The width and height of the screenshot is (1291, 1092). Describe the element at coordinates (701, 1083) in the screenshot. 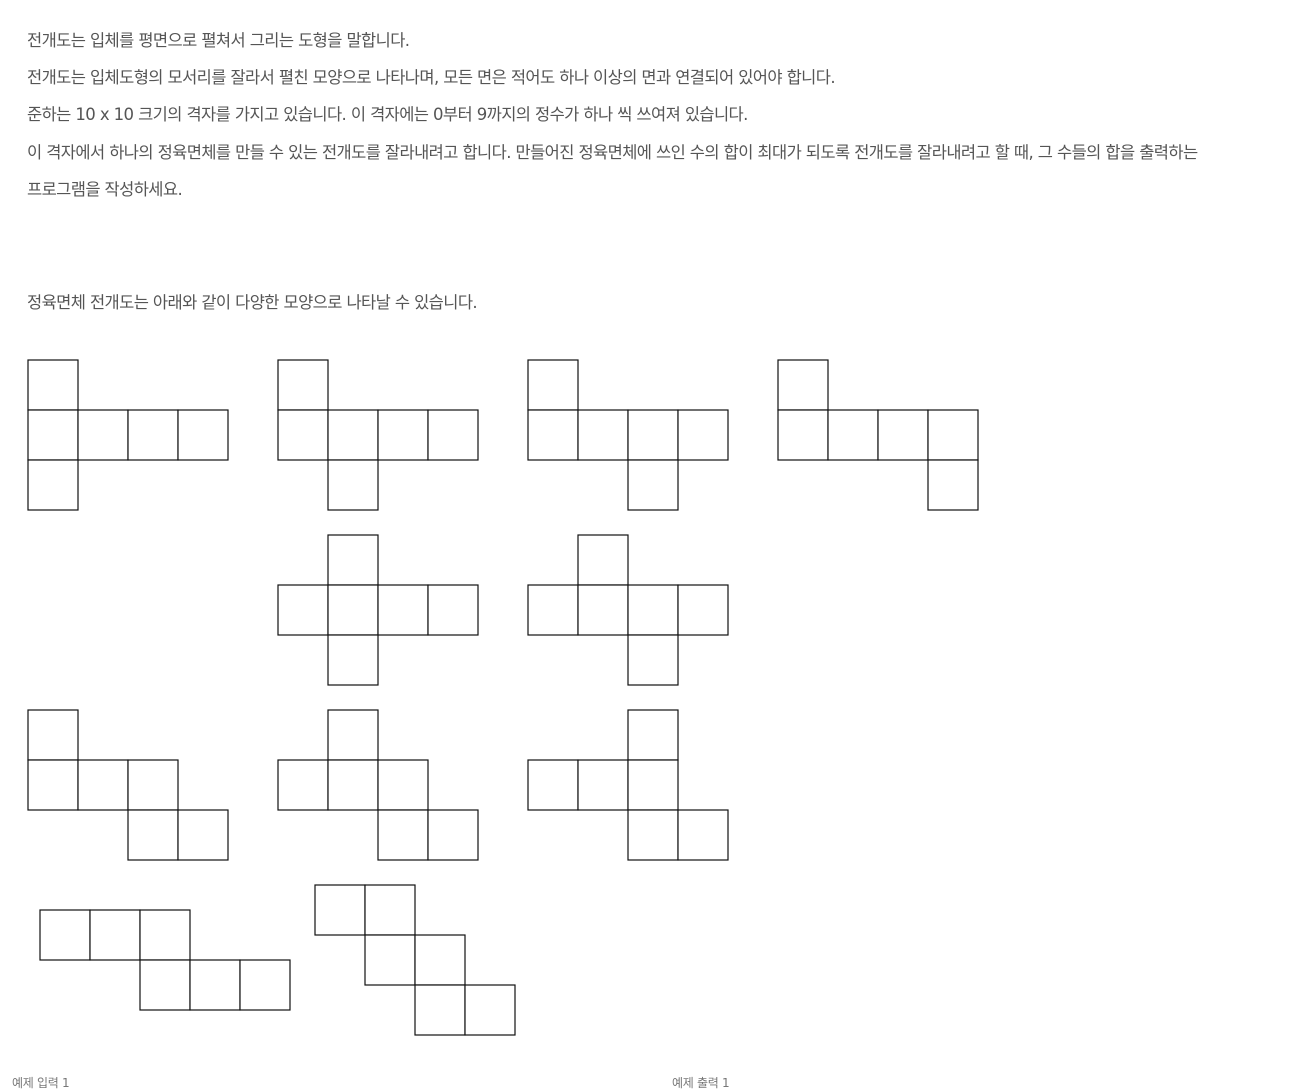

I see `sample-output-heading-cutoff: 예제 출력 1` at that location.